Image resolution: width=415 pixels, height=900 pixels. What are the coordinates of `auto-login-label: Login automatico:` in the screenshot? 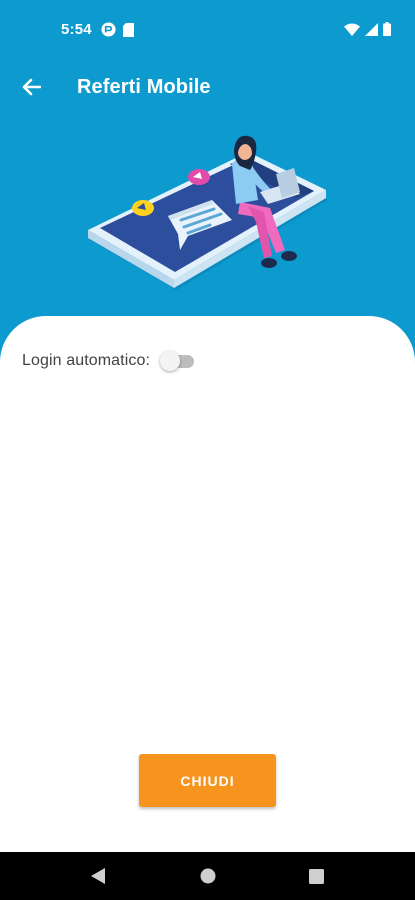 It's located at (86, 360).